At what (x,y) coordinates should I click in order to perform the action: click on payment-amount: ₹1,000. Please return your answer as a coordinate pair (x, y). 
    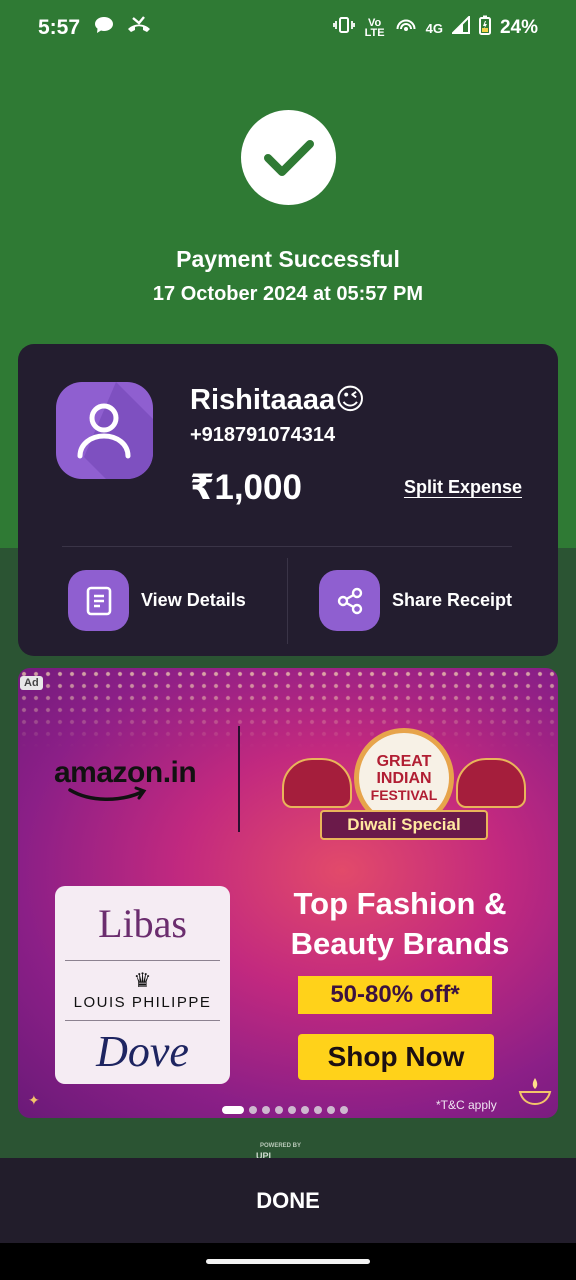
    Looking at the image, I should click on (246, 487).